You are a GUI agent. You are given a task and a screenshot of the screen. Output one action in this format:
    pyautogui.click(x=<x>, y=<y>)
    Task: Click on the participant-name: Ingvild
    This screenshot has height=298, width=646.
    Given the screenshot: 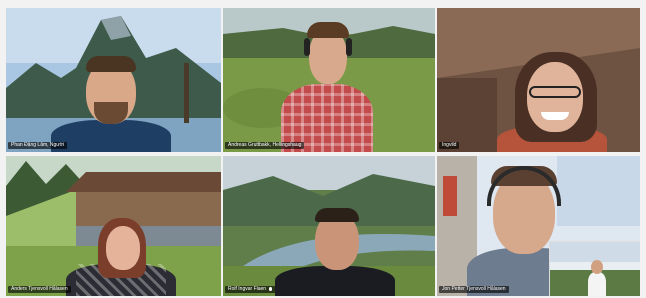 What is the action you would take?
    pyautogui.click(x=449, y=145)
    